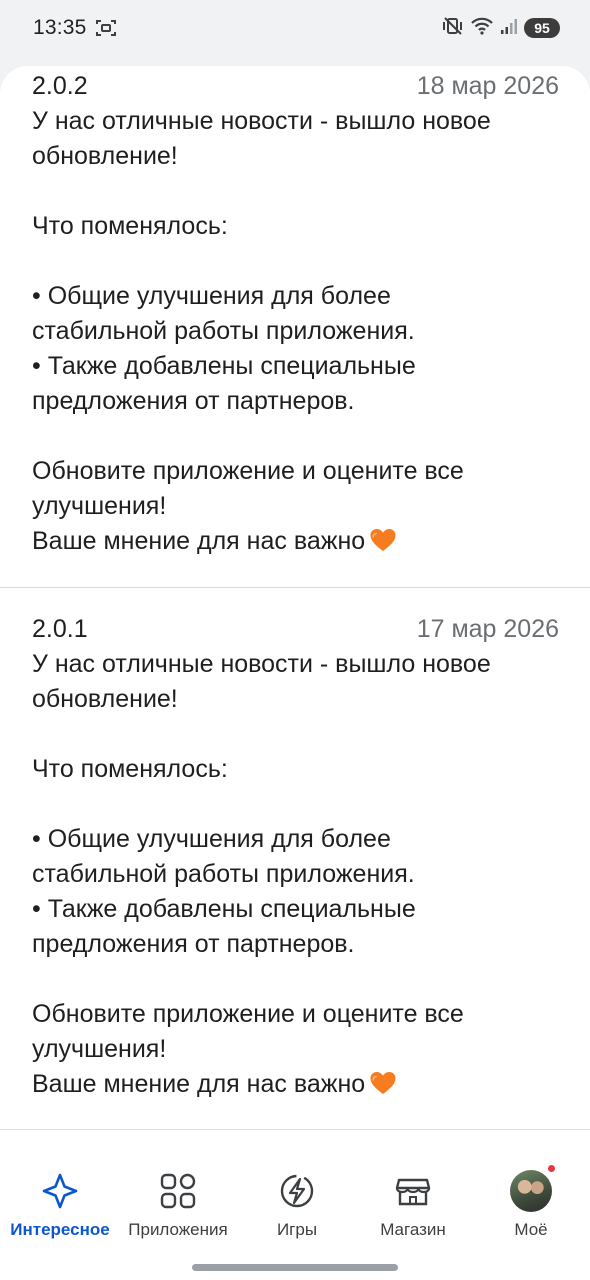 This screenshot has height=1280, width=590. Describe the element at coordinates (60, 27) in the screenshot. I see `status-time: 13:35` at that location.